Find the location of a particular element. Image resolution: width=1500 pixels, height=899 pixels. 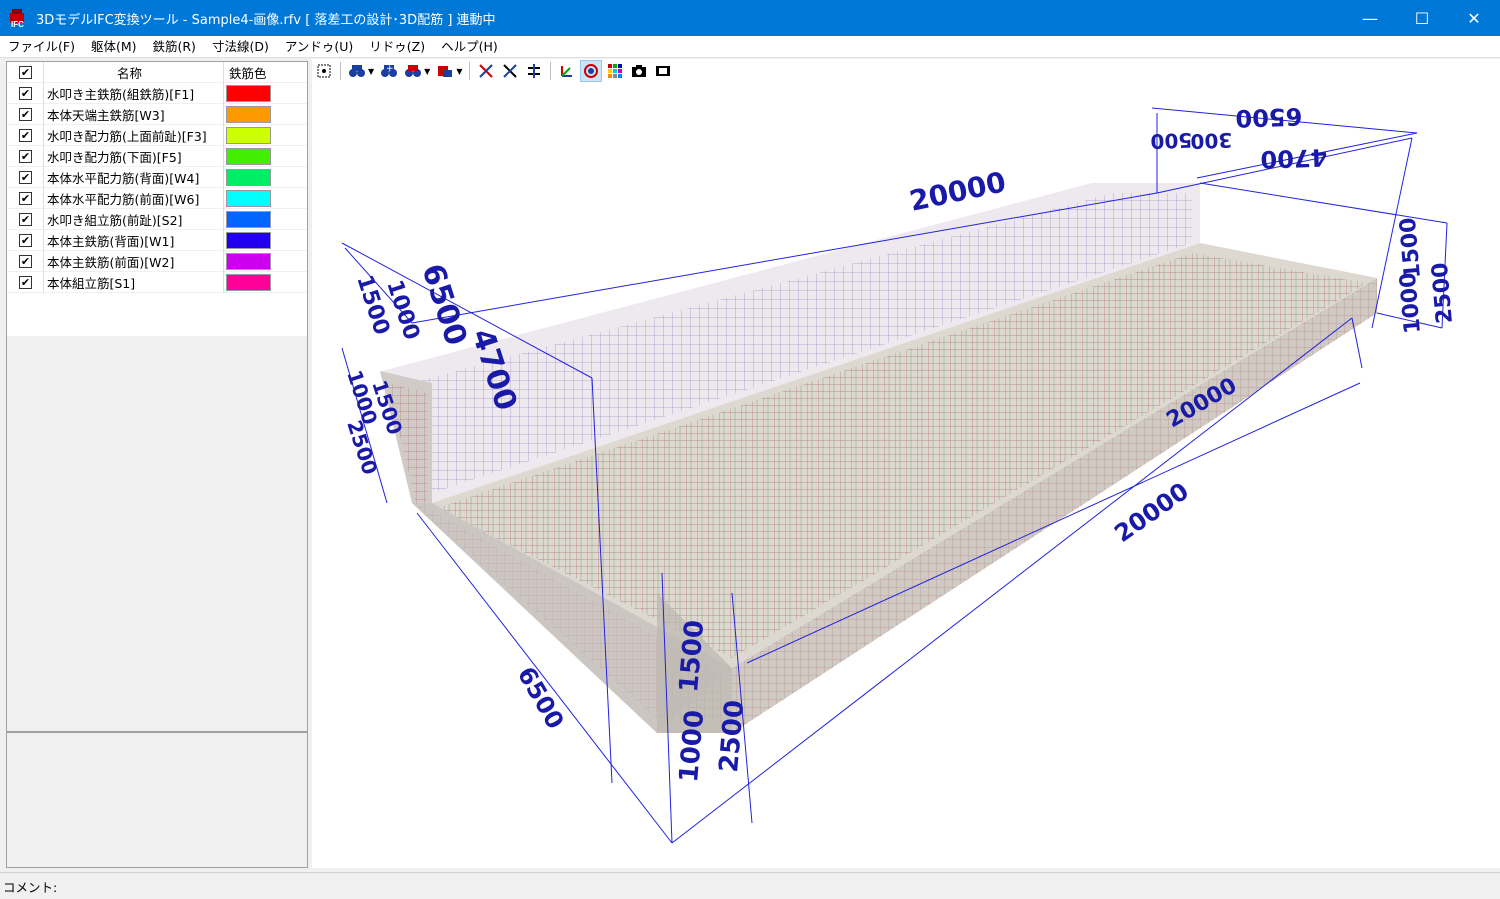

rebar-row: ✔ 水叩き組立筋(前趾)[S2] is located at coordinates (157, 219).